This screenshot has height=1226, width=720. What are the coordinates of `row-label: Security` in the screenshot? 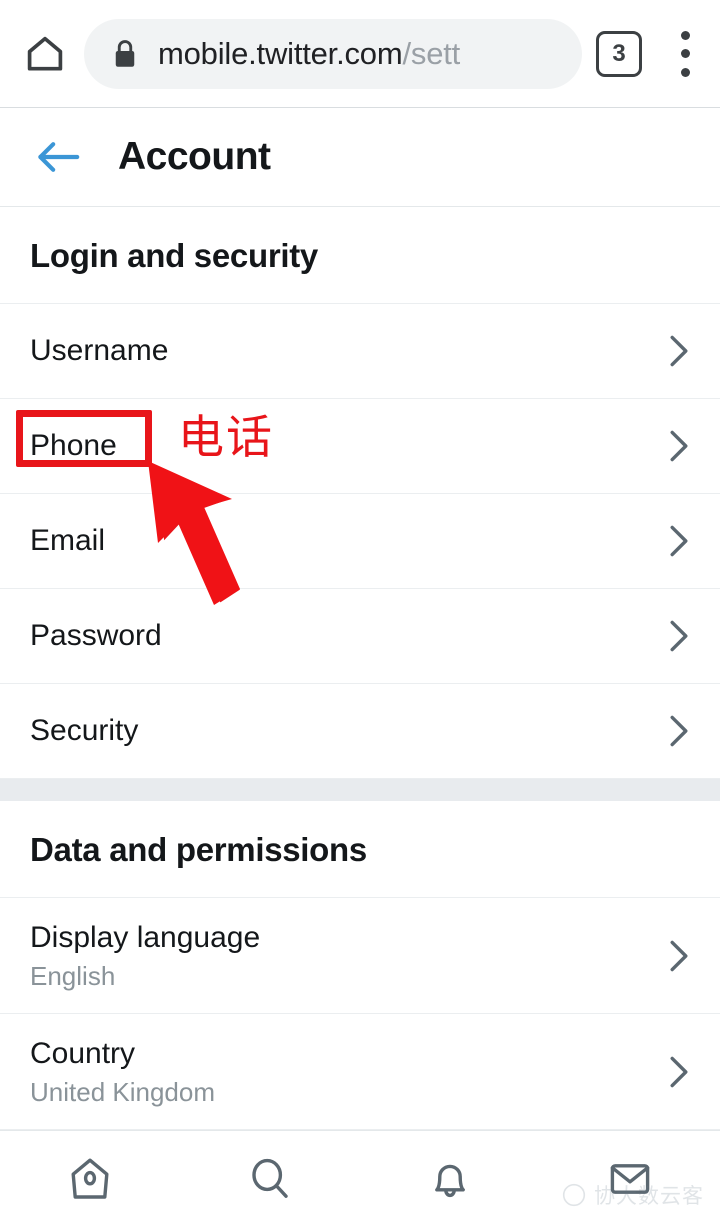 It's located at (84, 731).